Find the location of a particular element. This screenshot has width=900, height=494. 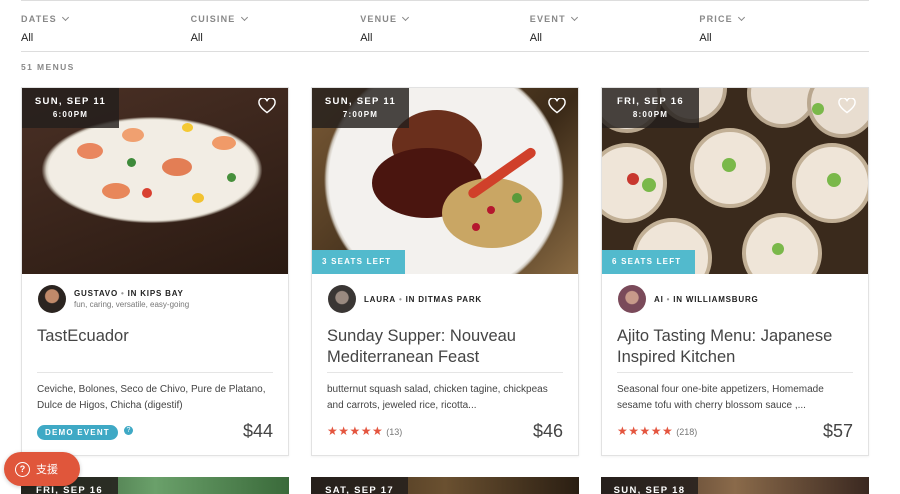

filter-event-label: EVENT is located at coordinates (547, 19).